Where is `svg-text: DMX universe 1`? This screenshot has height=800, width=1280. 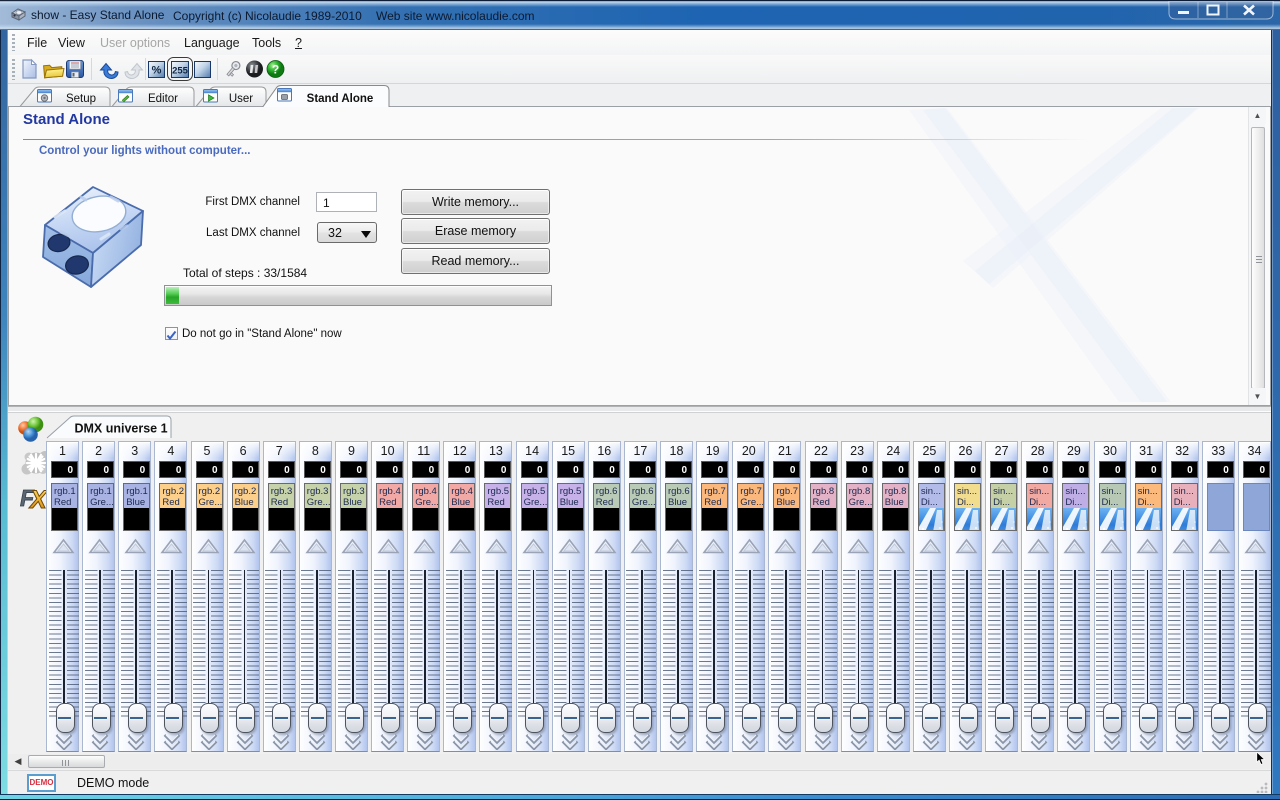 svg-text: DMX universe 1 is located at coordinates (120, 429).